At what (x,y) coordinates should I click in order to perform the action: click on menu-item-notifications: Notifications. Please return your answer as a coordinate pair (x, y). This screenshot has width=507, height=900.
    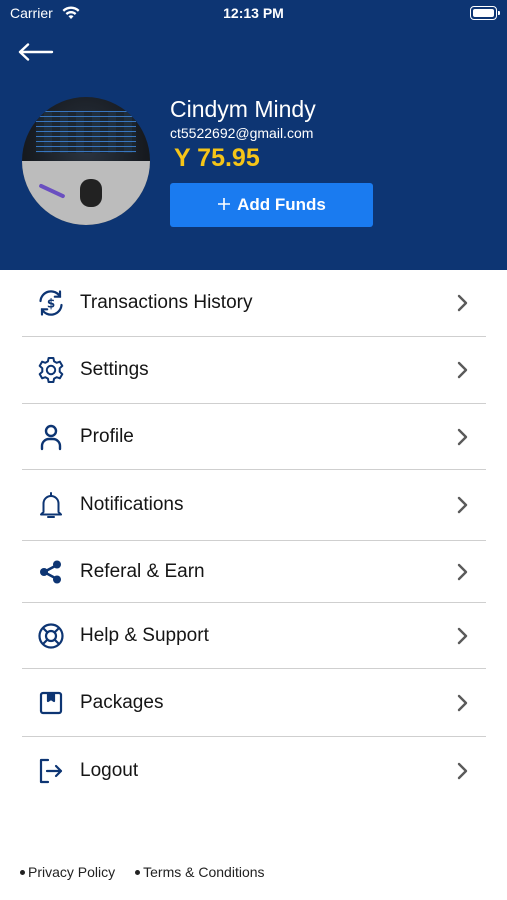
    Looking at the image, I should click on (254, 505).